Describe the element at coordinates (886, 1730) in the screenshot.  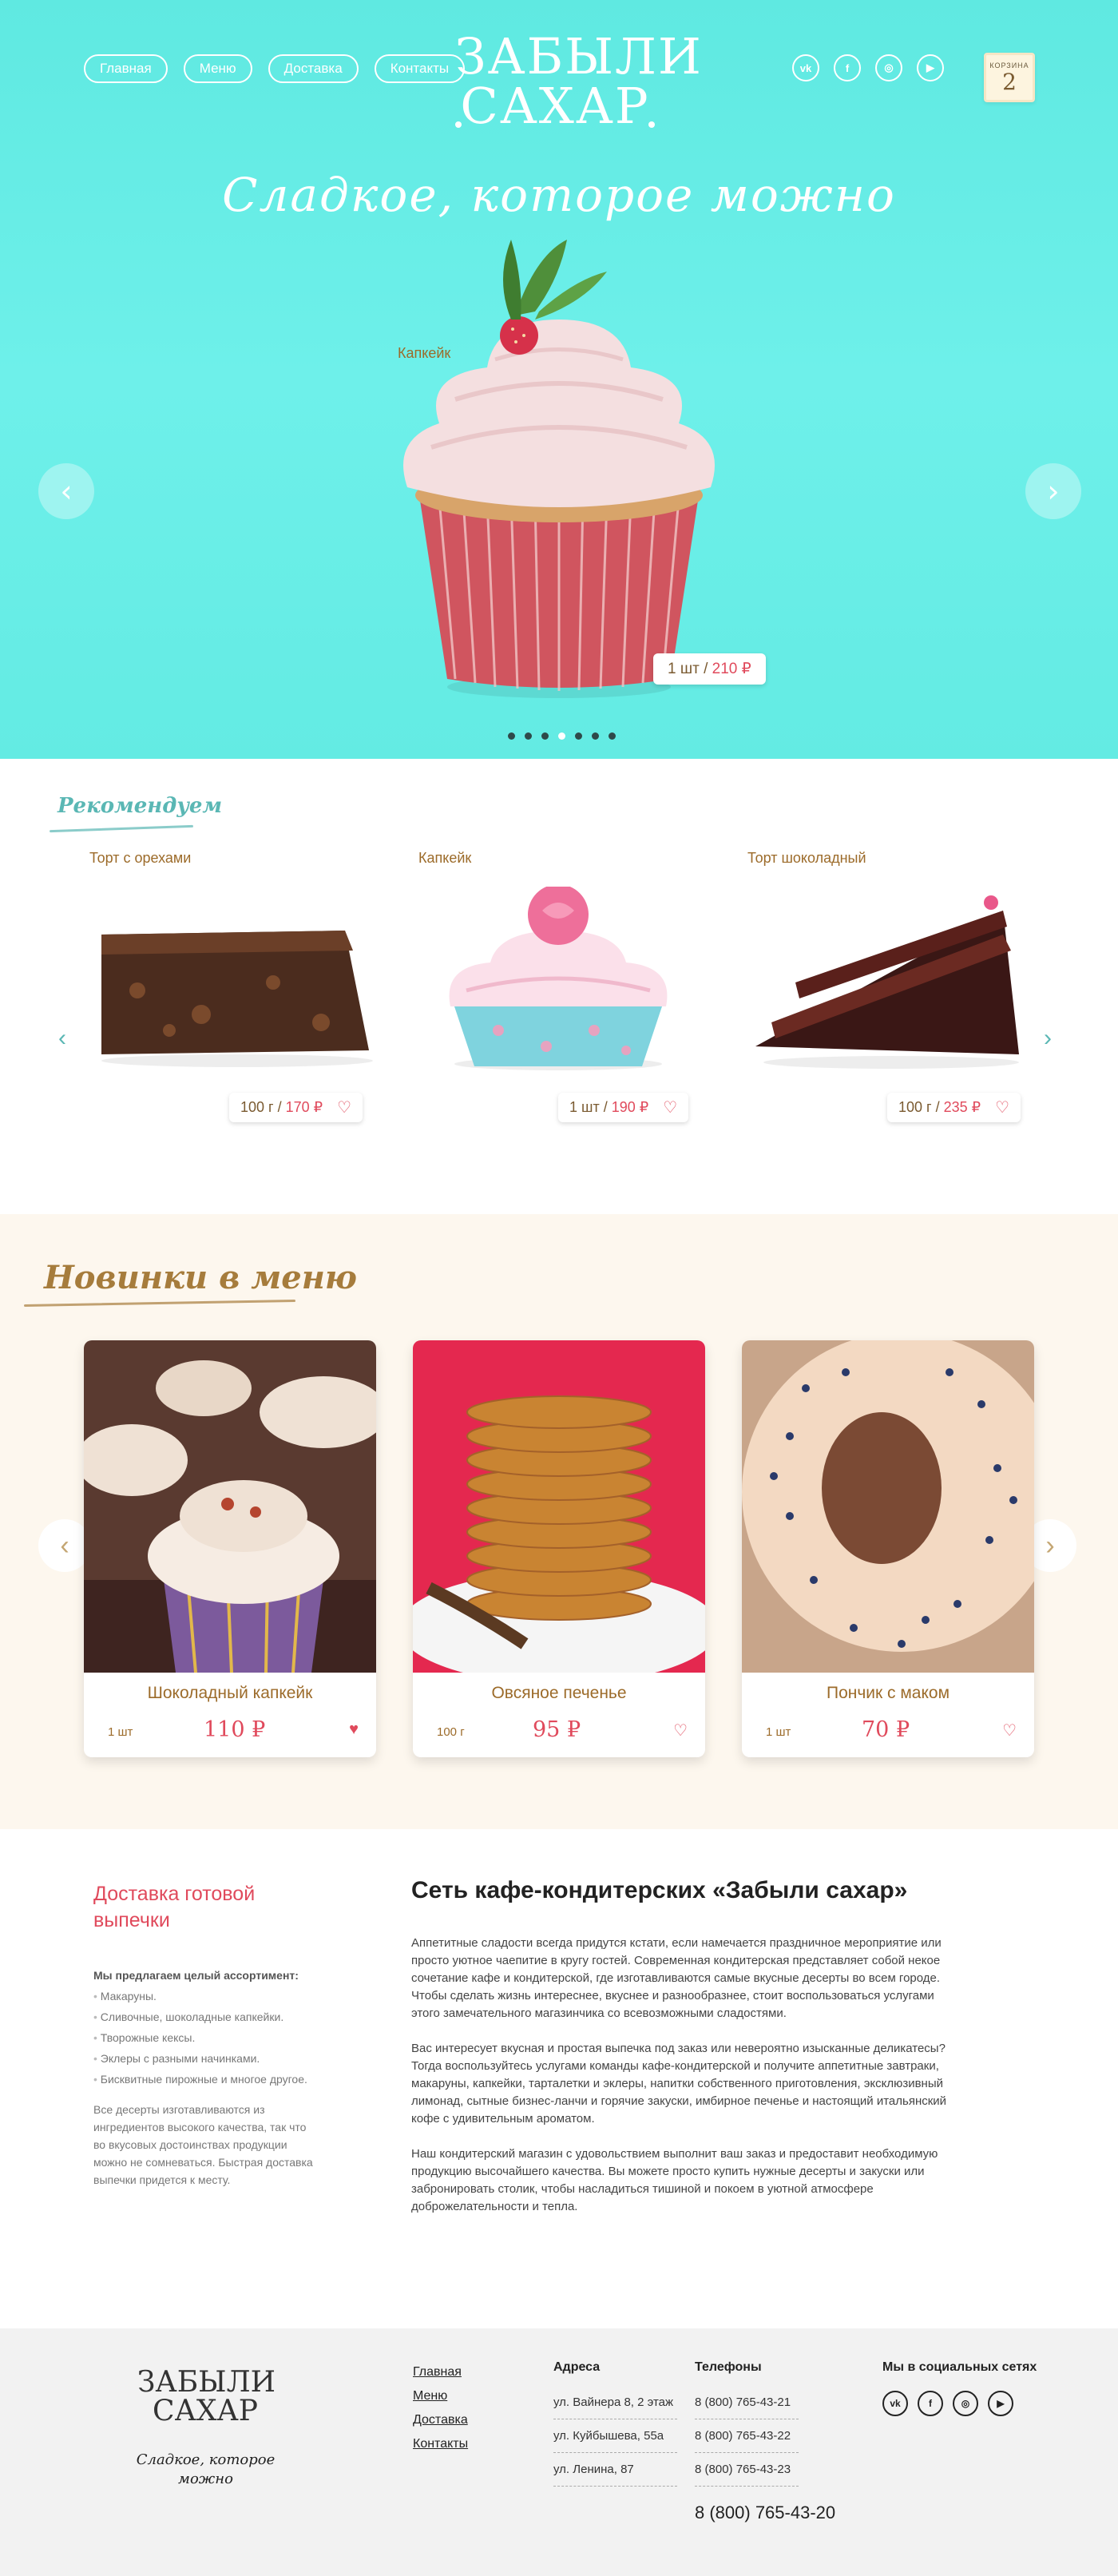
I see `product-price: 70 ₽` at that location.